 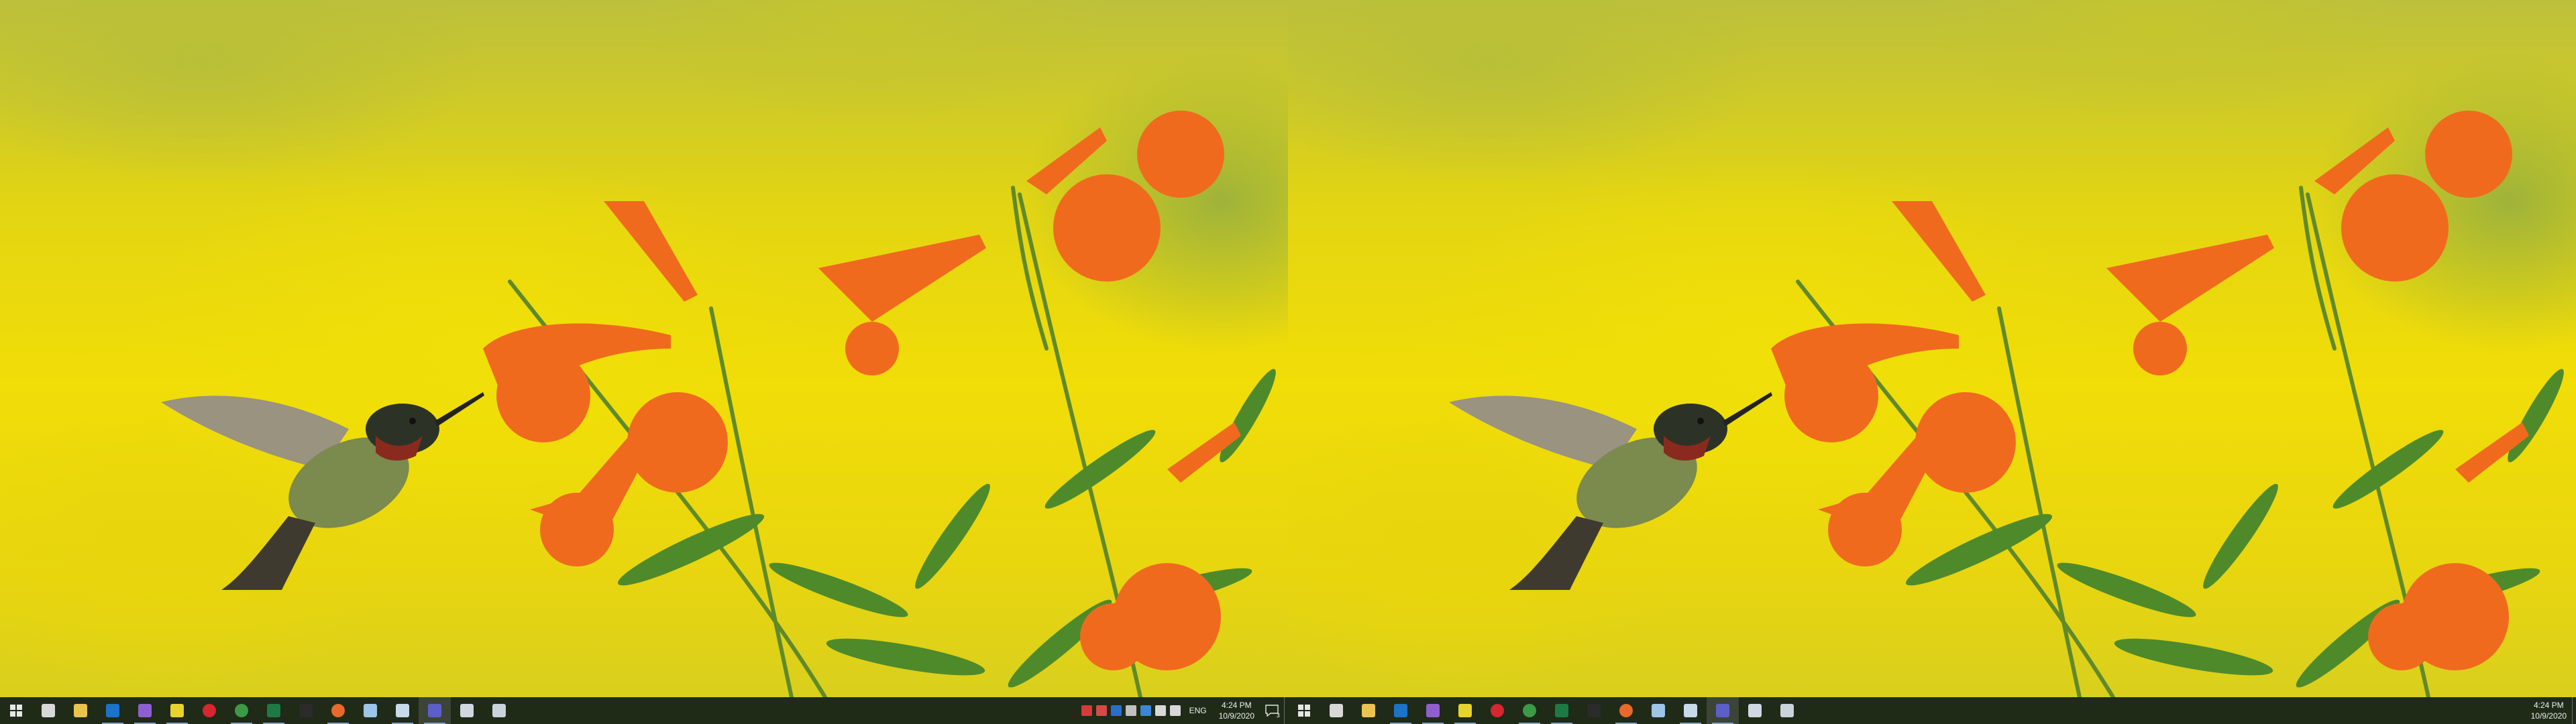 I want to click on secondary-tray: 4:24 PM 10/9/2020, so click(x=2551, y=710).